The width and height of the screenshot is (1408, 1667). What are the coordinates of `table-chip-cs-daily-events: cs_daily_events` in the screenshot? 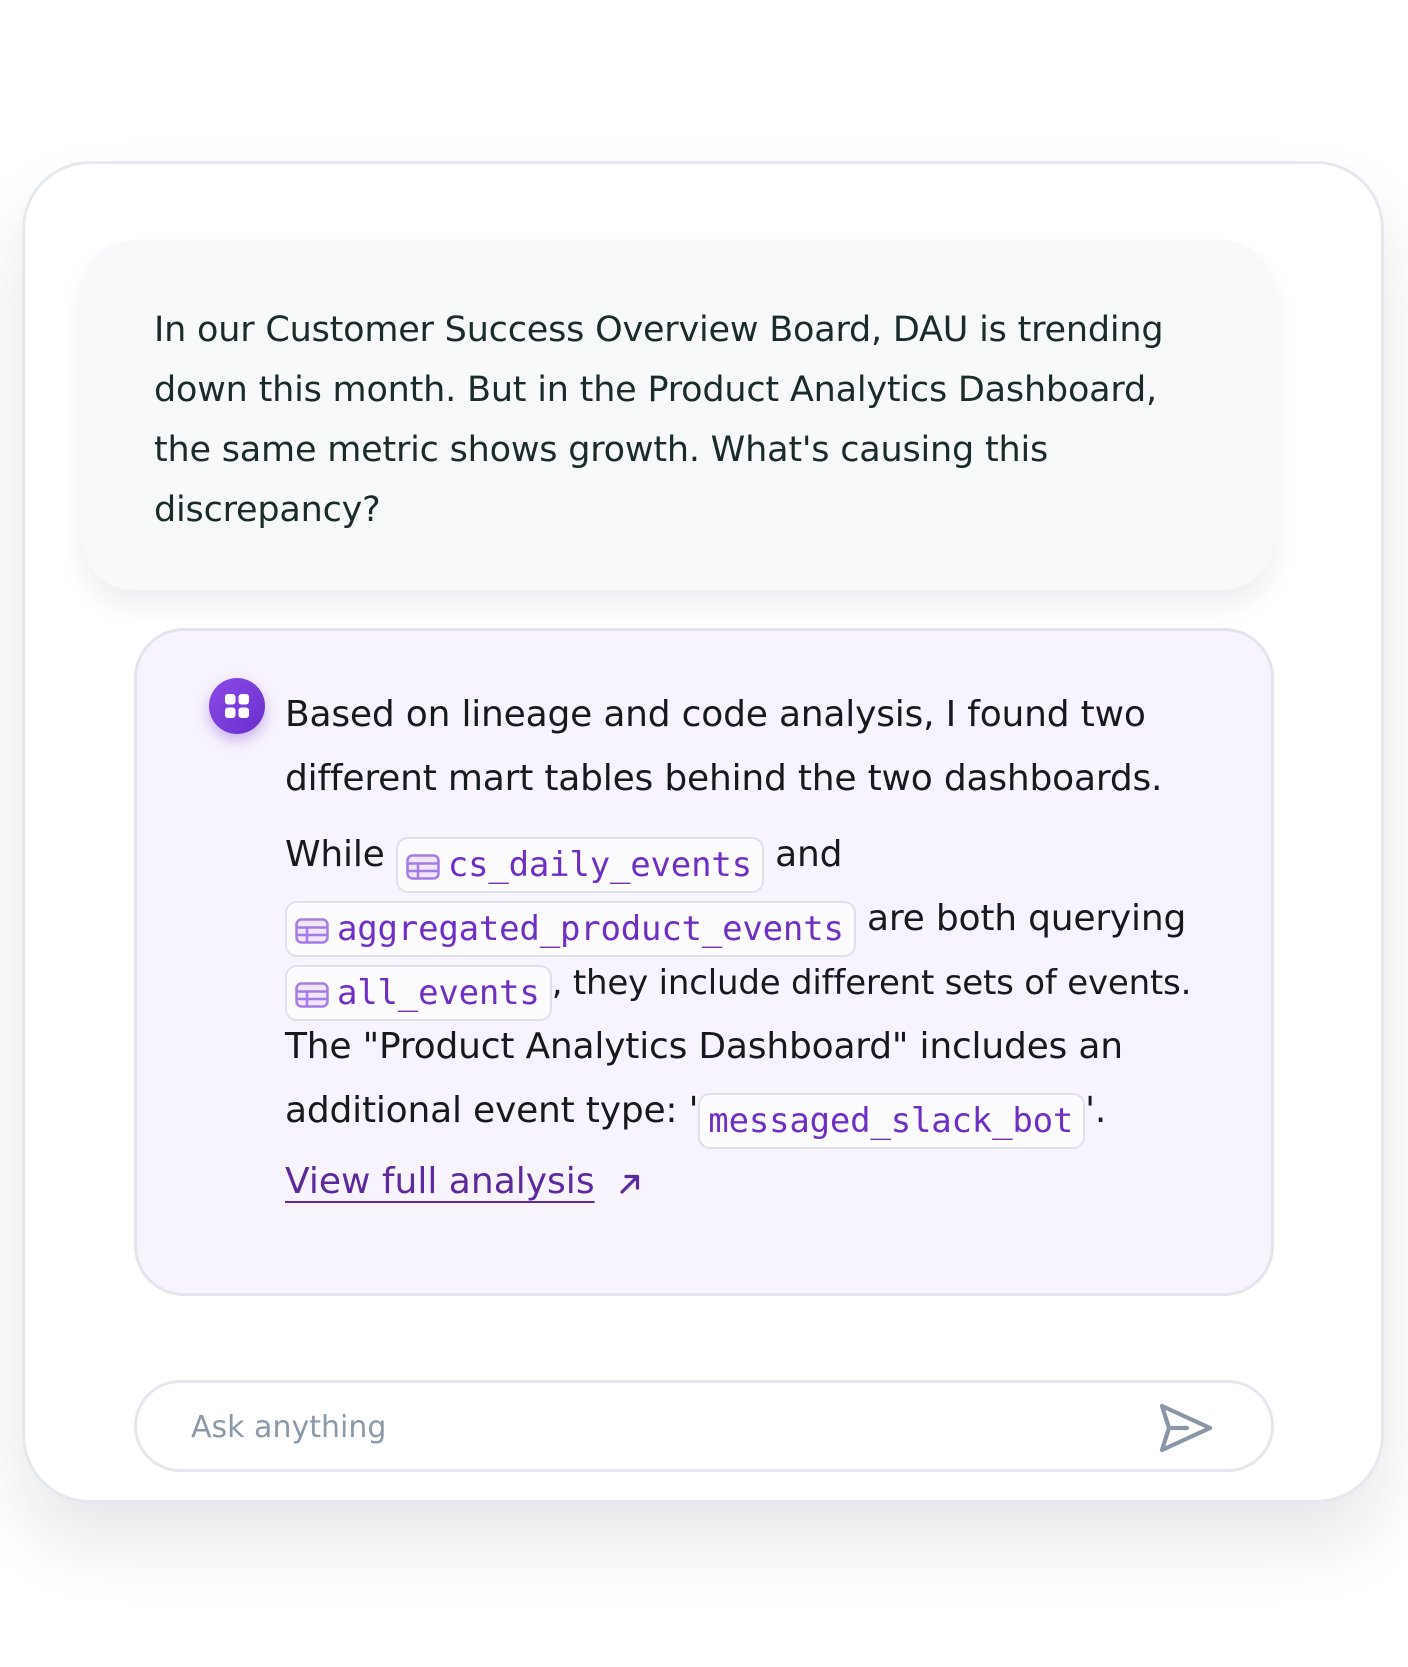 It's located at (579, 865).